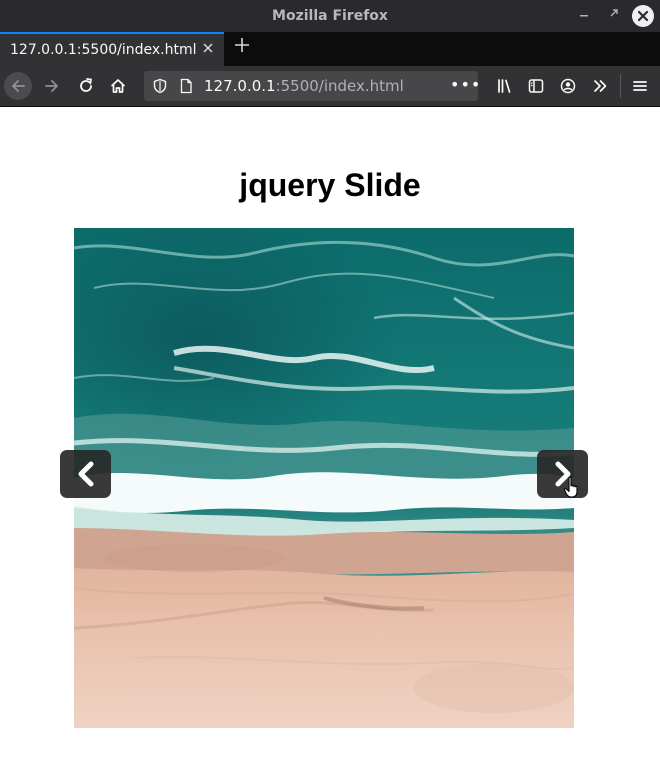  Describe the element at coordinates (339, 86) in the screenshot. I see `url-path: :5500/index.html` at that location.